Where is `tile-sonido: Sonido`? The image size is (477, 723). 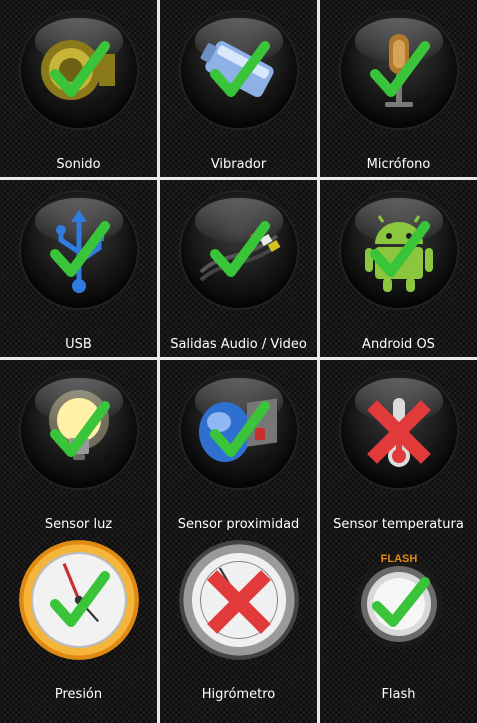 tile-sonido: Sonido is located at coordinates (78, 88).